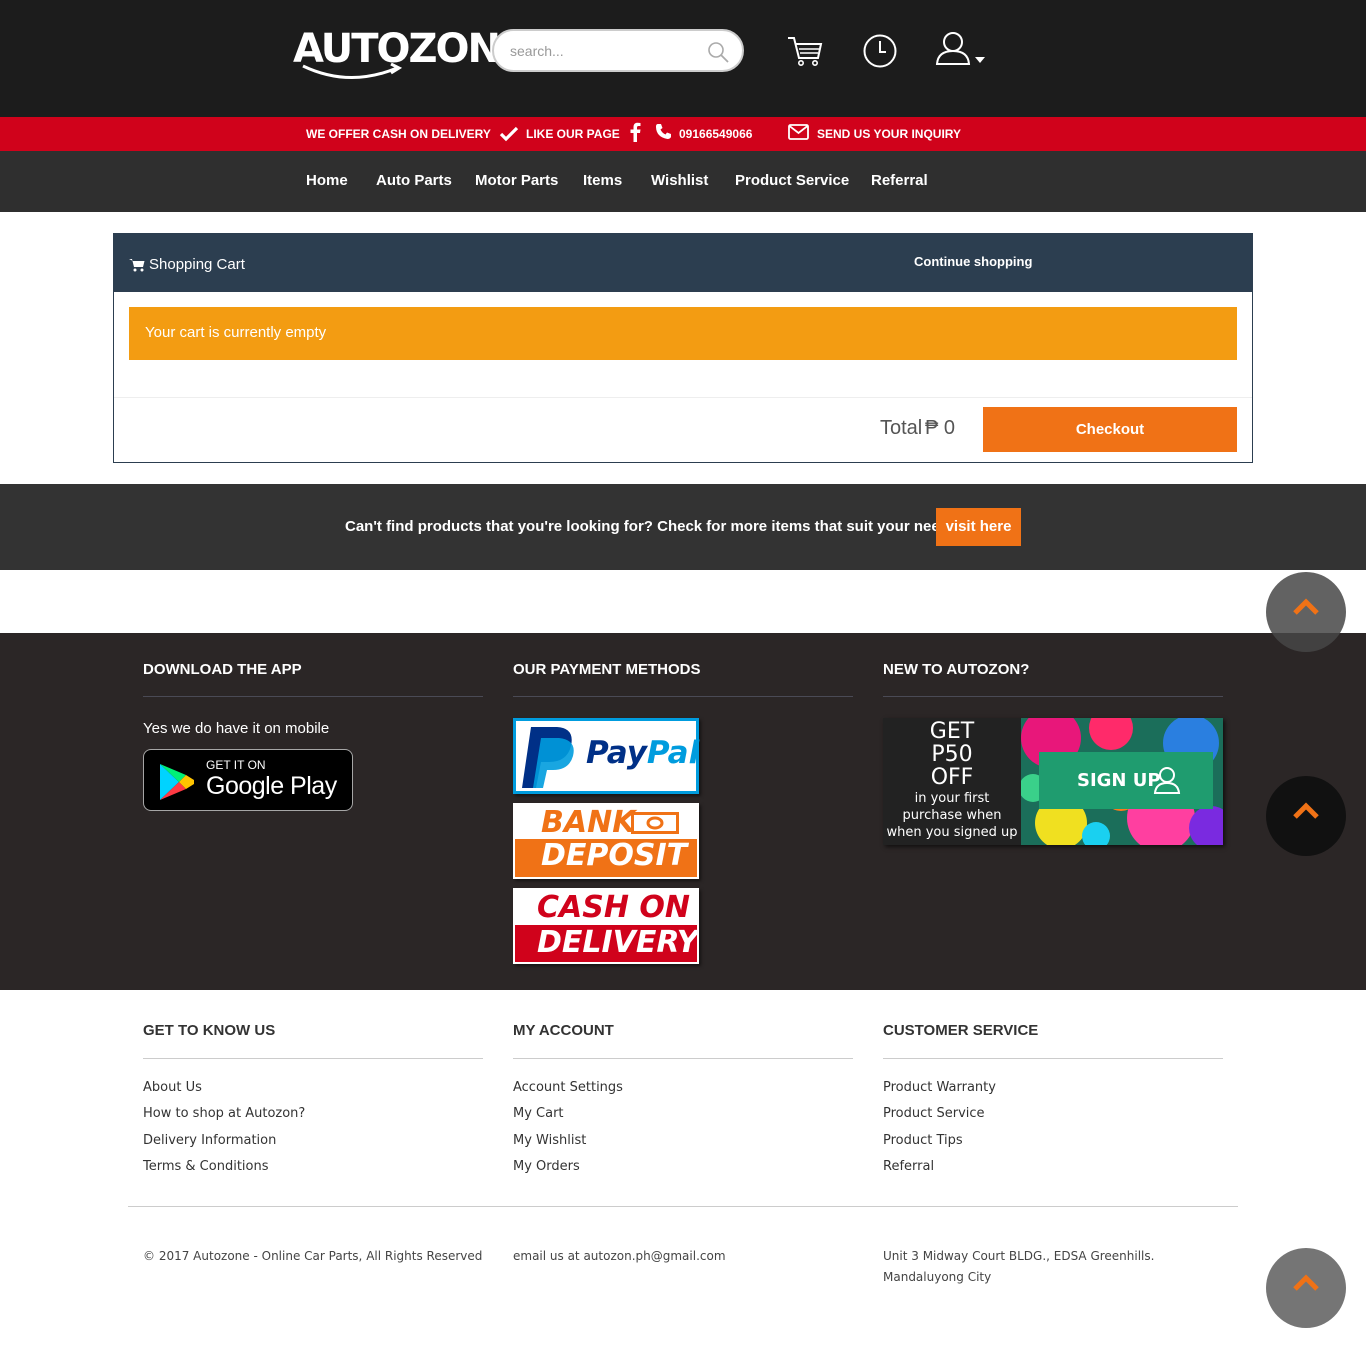 The width and height of the screenshot is (1366, 1348). I want to click on footer-link-terms: Terms & Conditions, so click(206, 1166).